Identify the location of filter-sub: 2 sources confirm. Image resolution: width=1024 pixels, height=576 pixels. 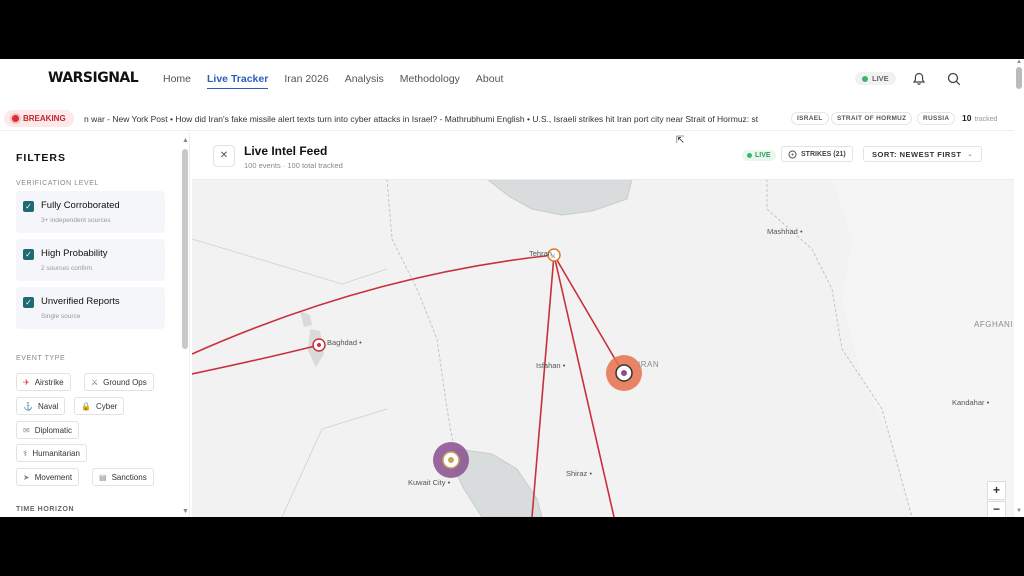
(67, 268).